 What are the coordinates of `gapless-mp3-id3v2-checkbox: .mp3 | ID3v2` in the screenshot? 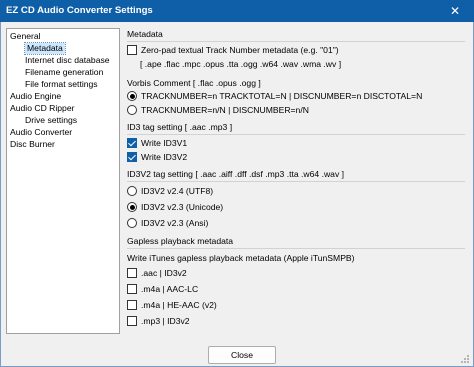 It's located at (158, 321).